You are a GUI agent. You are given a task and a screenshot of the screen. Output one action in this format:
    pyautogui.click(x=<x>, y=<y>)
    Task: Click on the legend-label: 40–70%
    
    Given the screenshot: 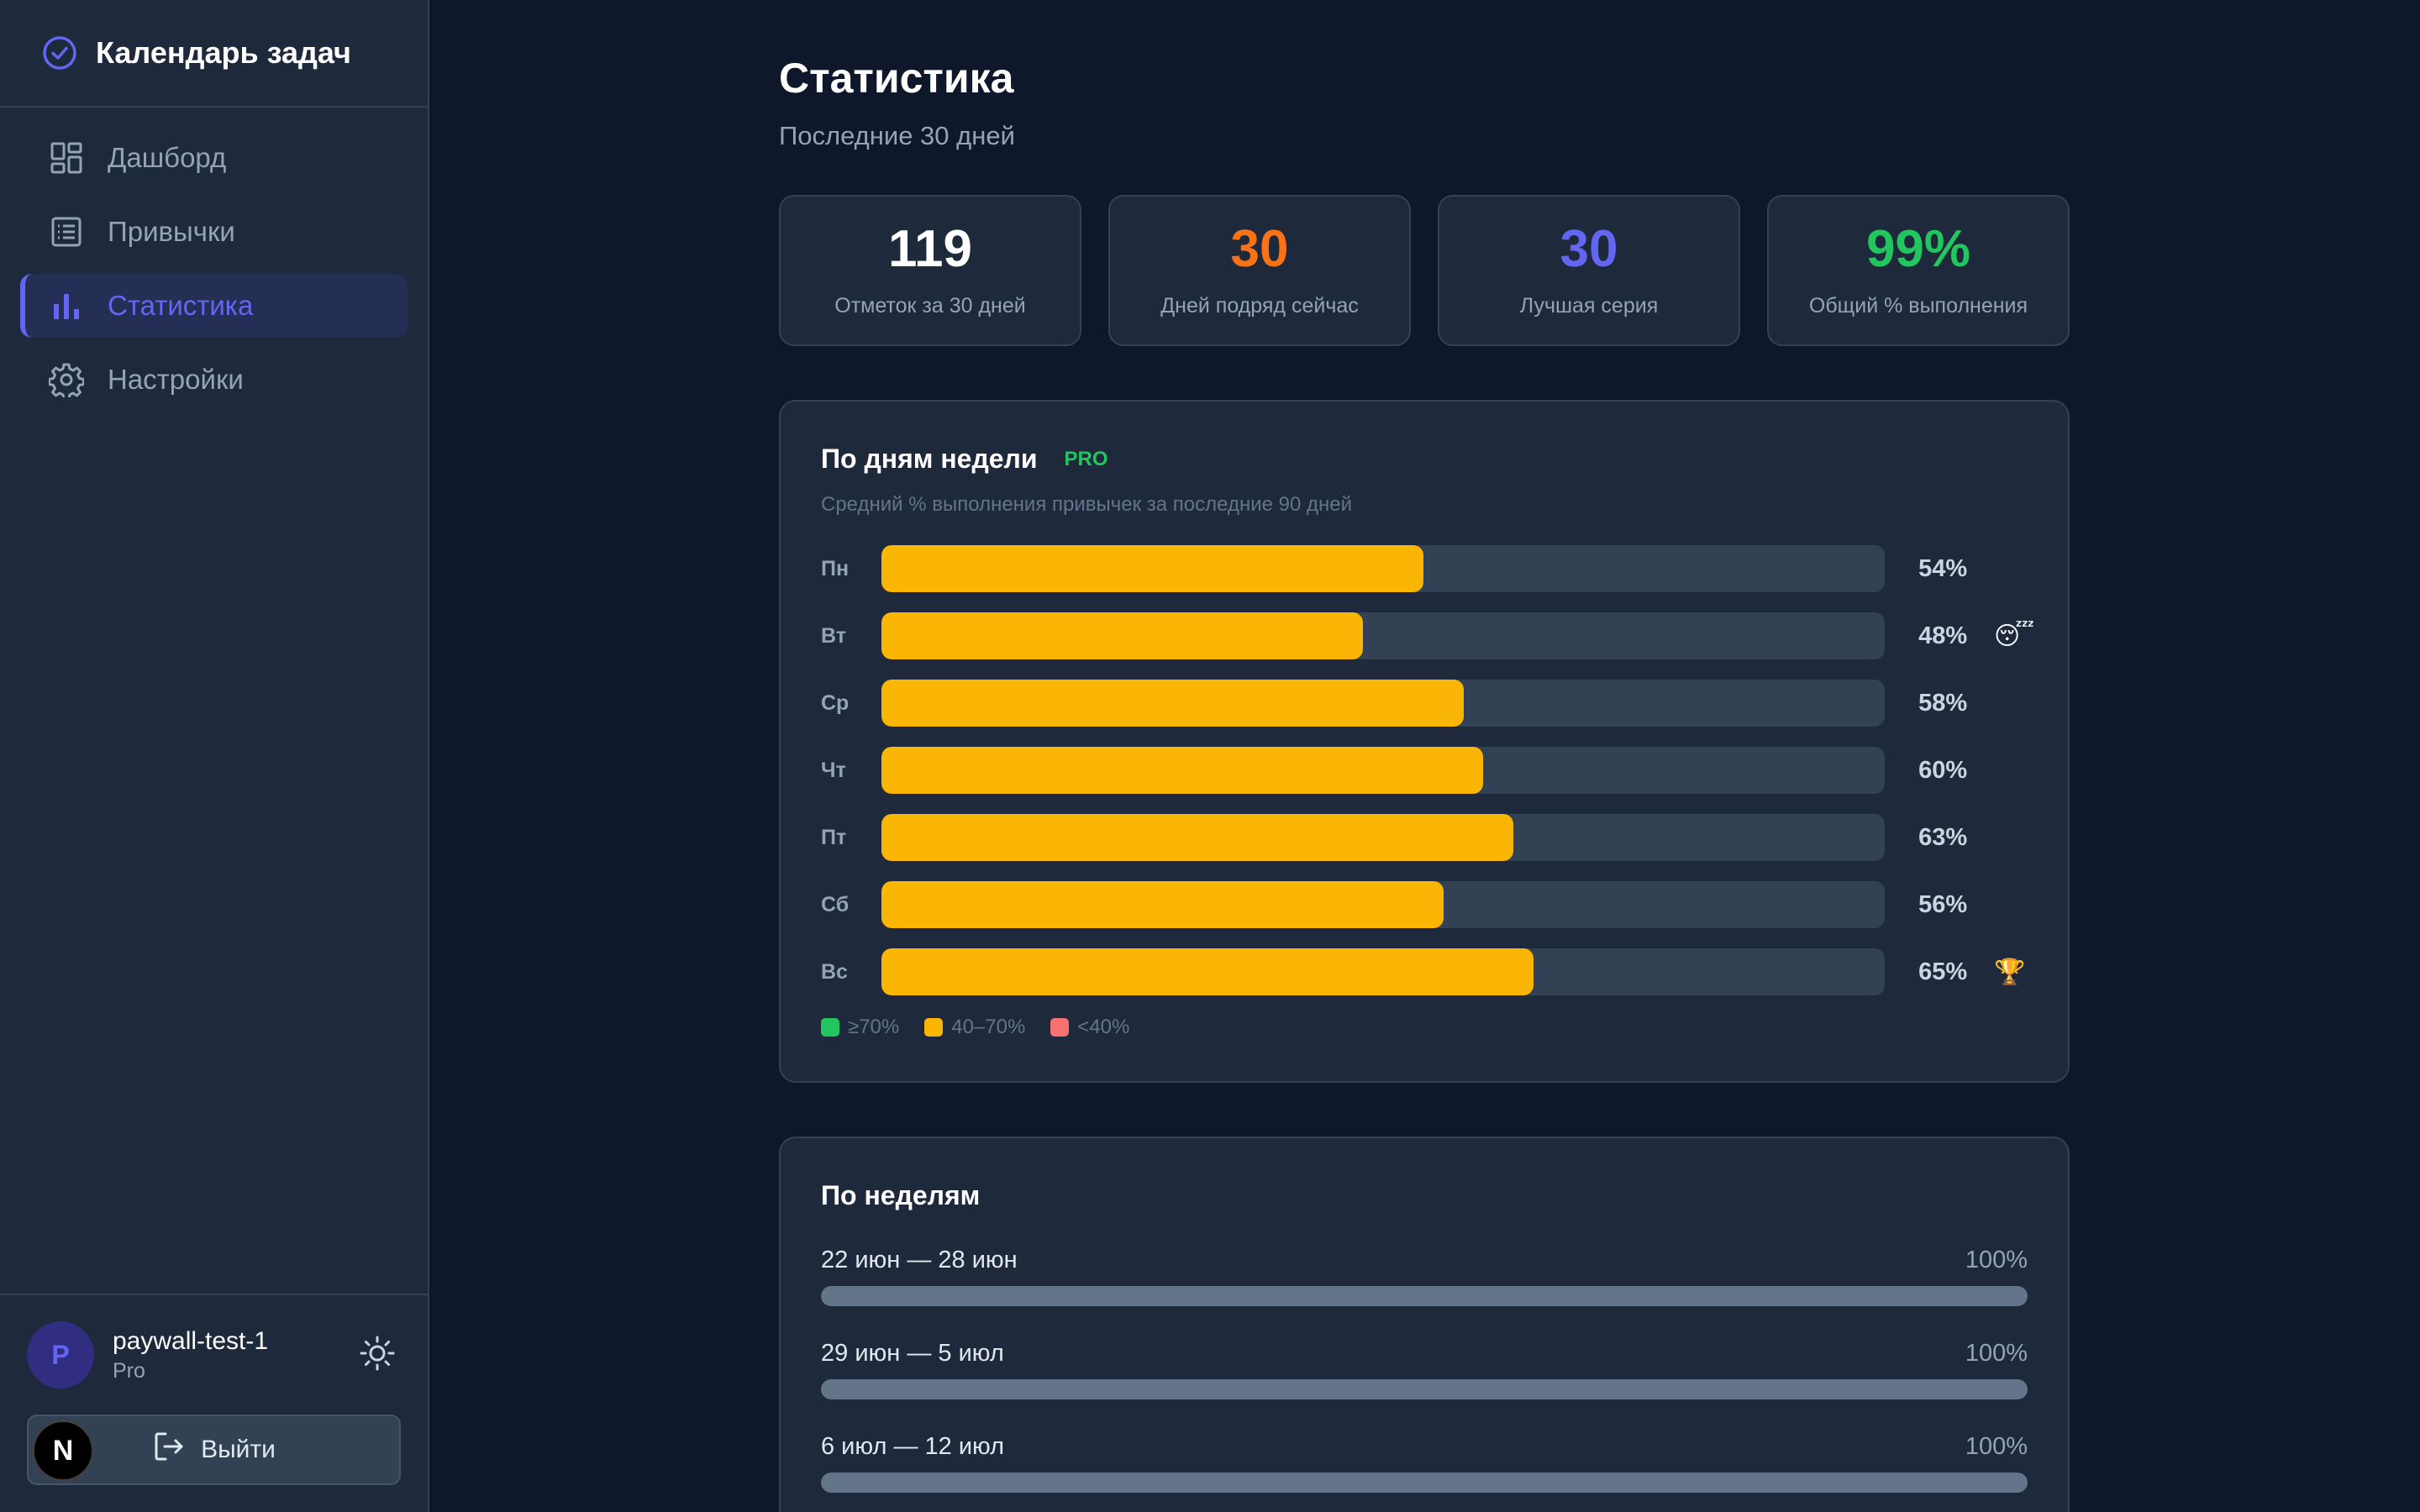 What is the action you would take?
    pyautogui.click(x=989, y=1027)
    